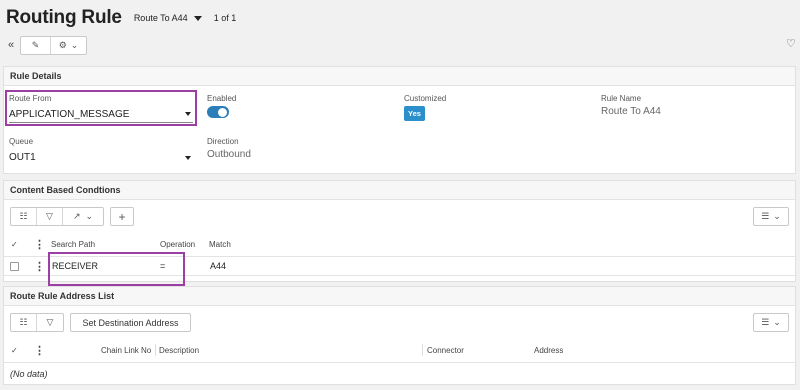 The image size is (800, 390). Describe the element at coordinates (30, 98) in the screenshot. I see `route-from-label: Route From` at that location.